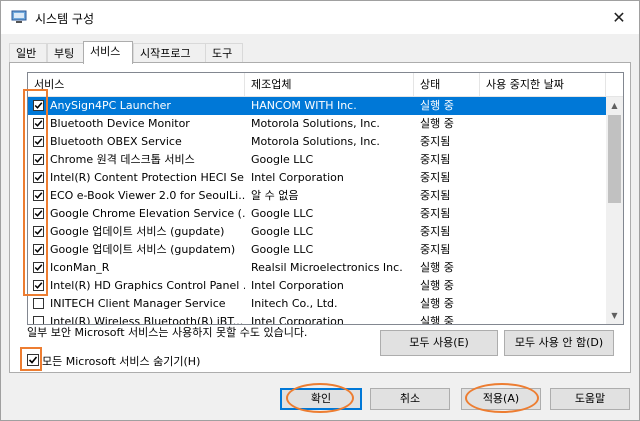 The width and height of the screenshot is (640, 421). What do you see at coordinates (410, 399) in the screenshot?
I see `cancel-button: 취소` at bounding box center [410, 399].